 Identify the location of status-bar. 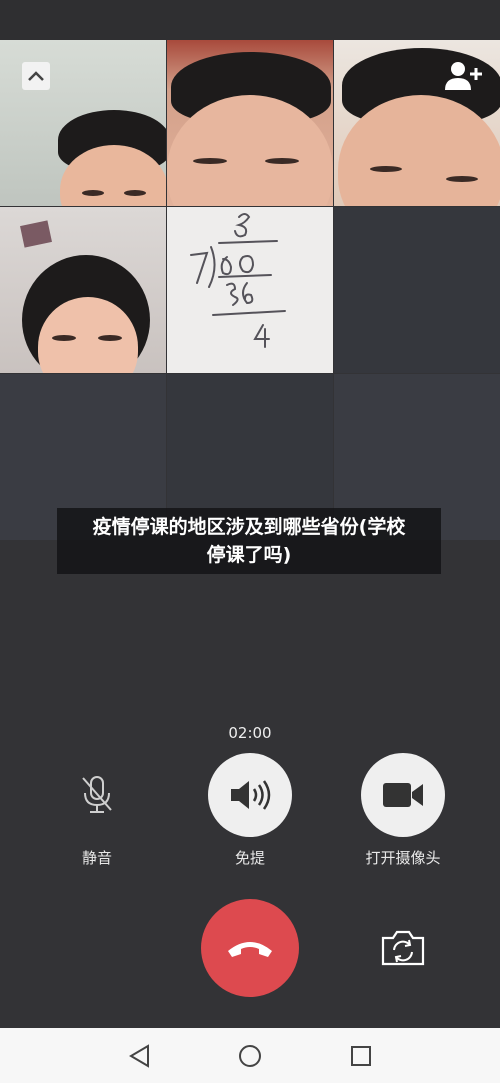
(250, 20).